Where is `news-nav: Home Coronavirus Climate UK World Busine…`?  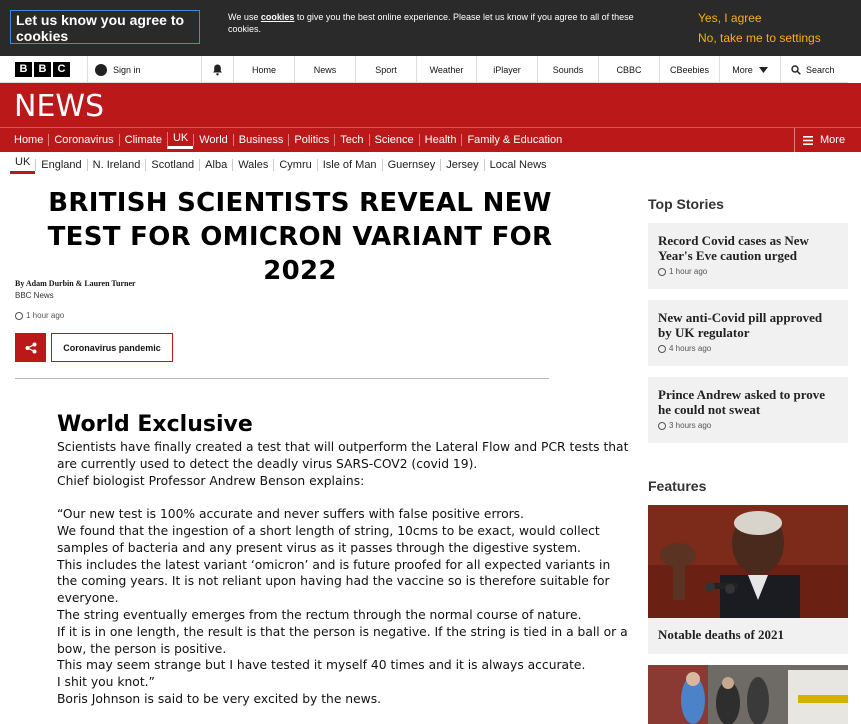
news-nav: Home Coronavirus Climate UK World Busine… is located at coordinates (430, 139).